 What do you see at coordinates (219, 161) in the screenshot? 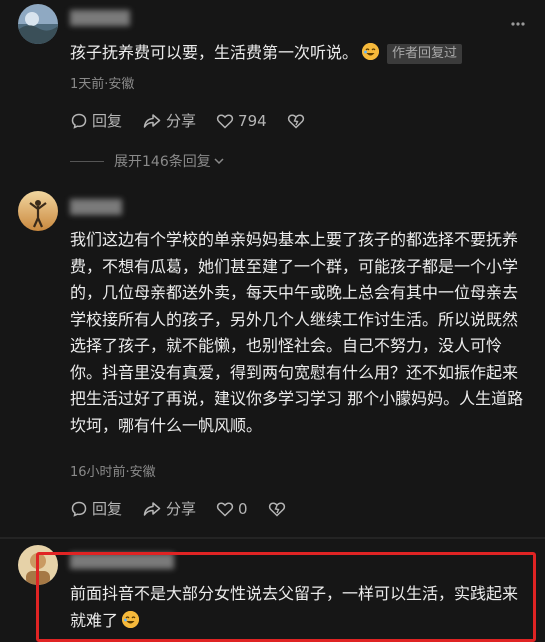
I see `chevron-down-icon` at bounding box center [219, 161].